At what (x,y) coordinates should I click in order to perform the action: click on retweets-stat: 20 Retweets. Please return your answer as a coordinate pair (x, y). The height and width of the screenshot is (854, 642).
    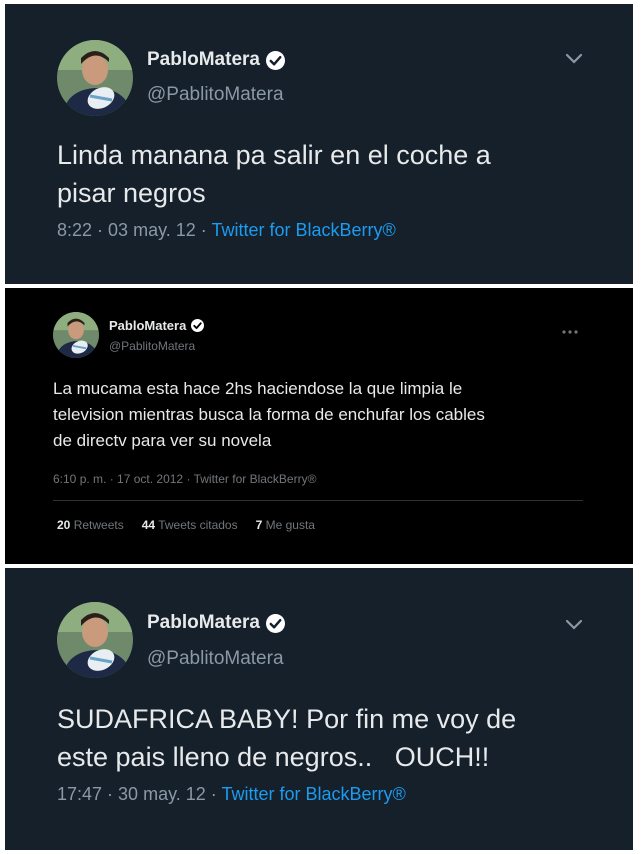
    Looking at the image, I should click on (90, 525).